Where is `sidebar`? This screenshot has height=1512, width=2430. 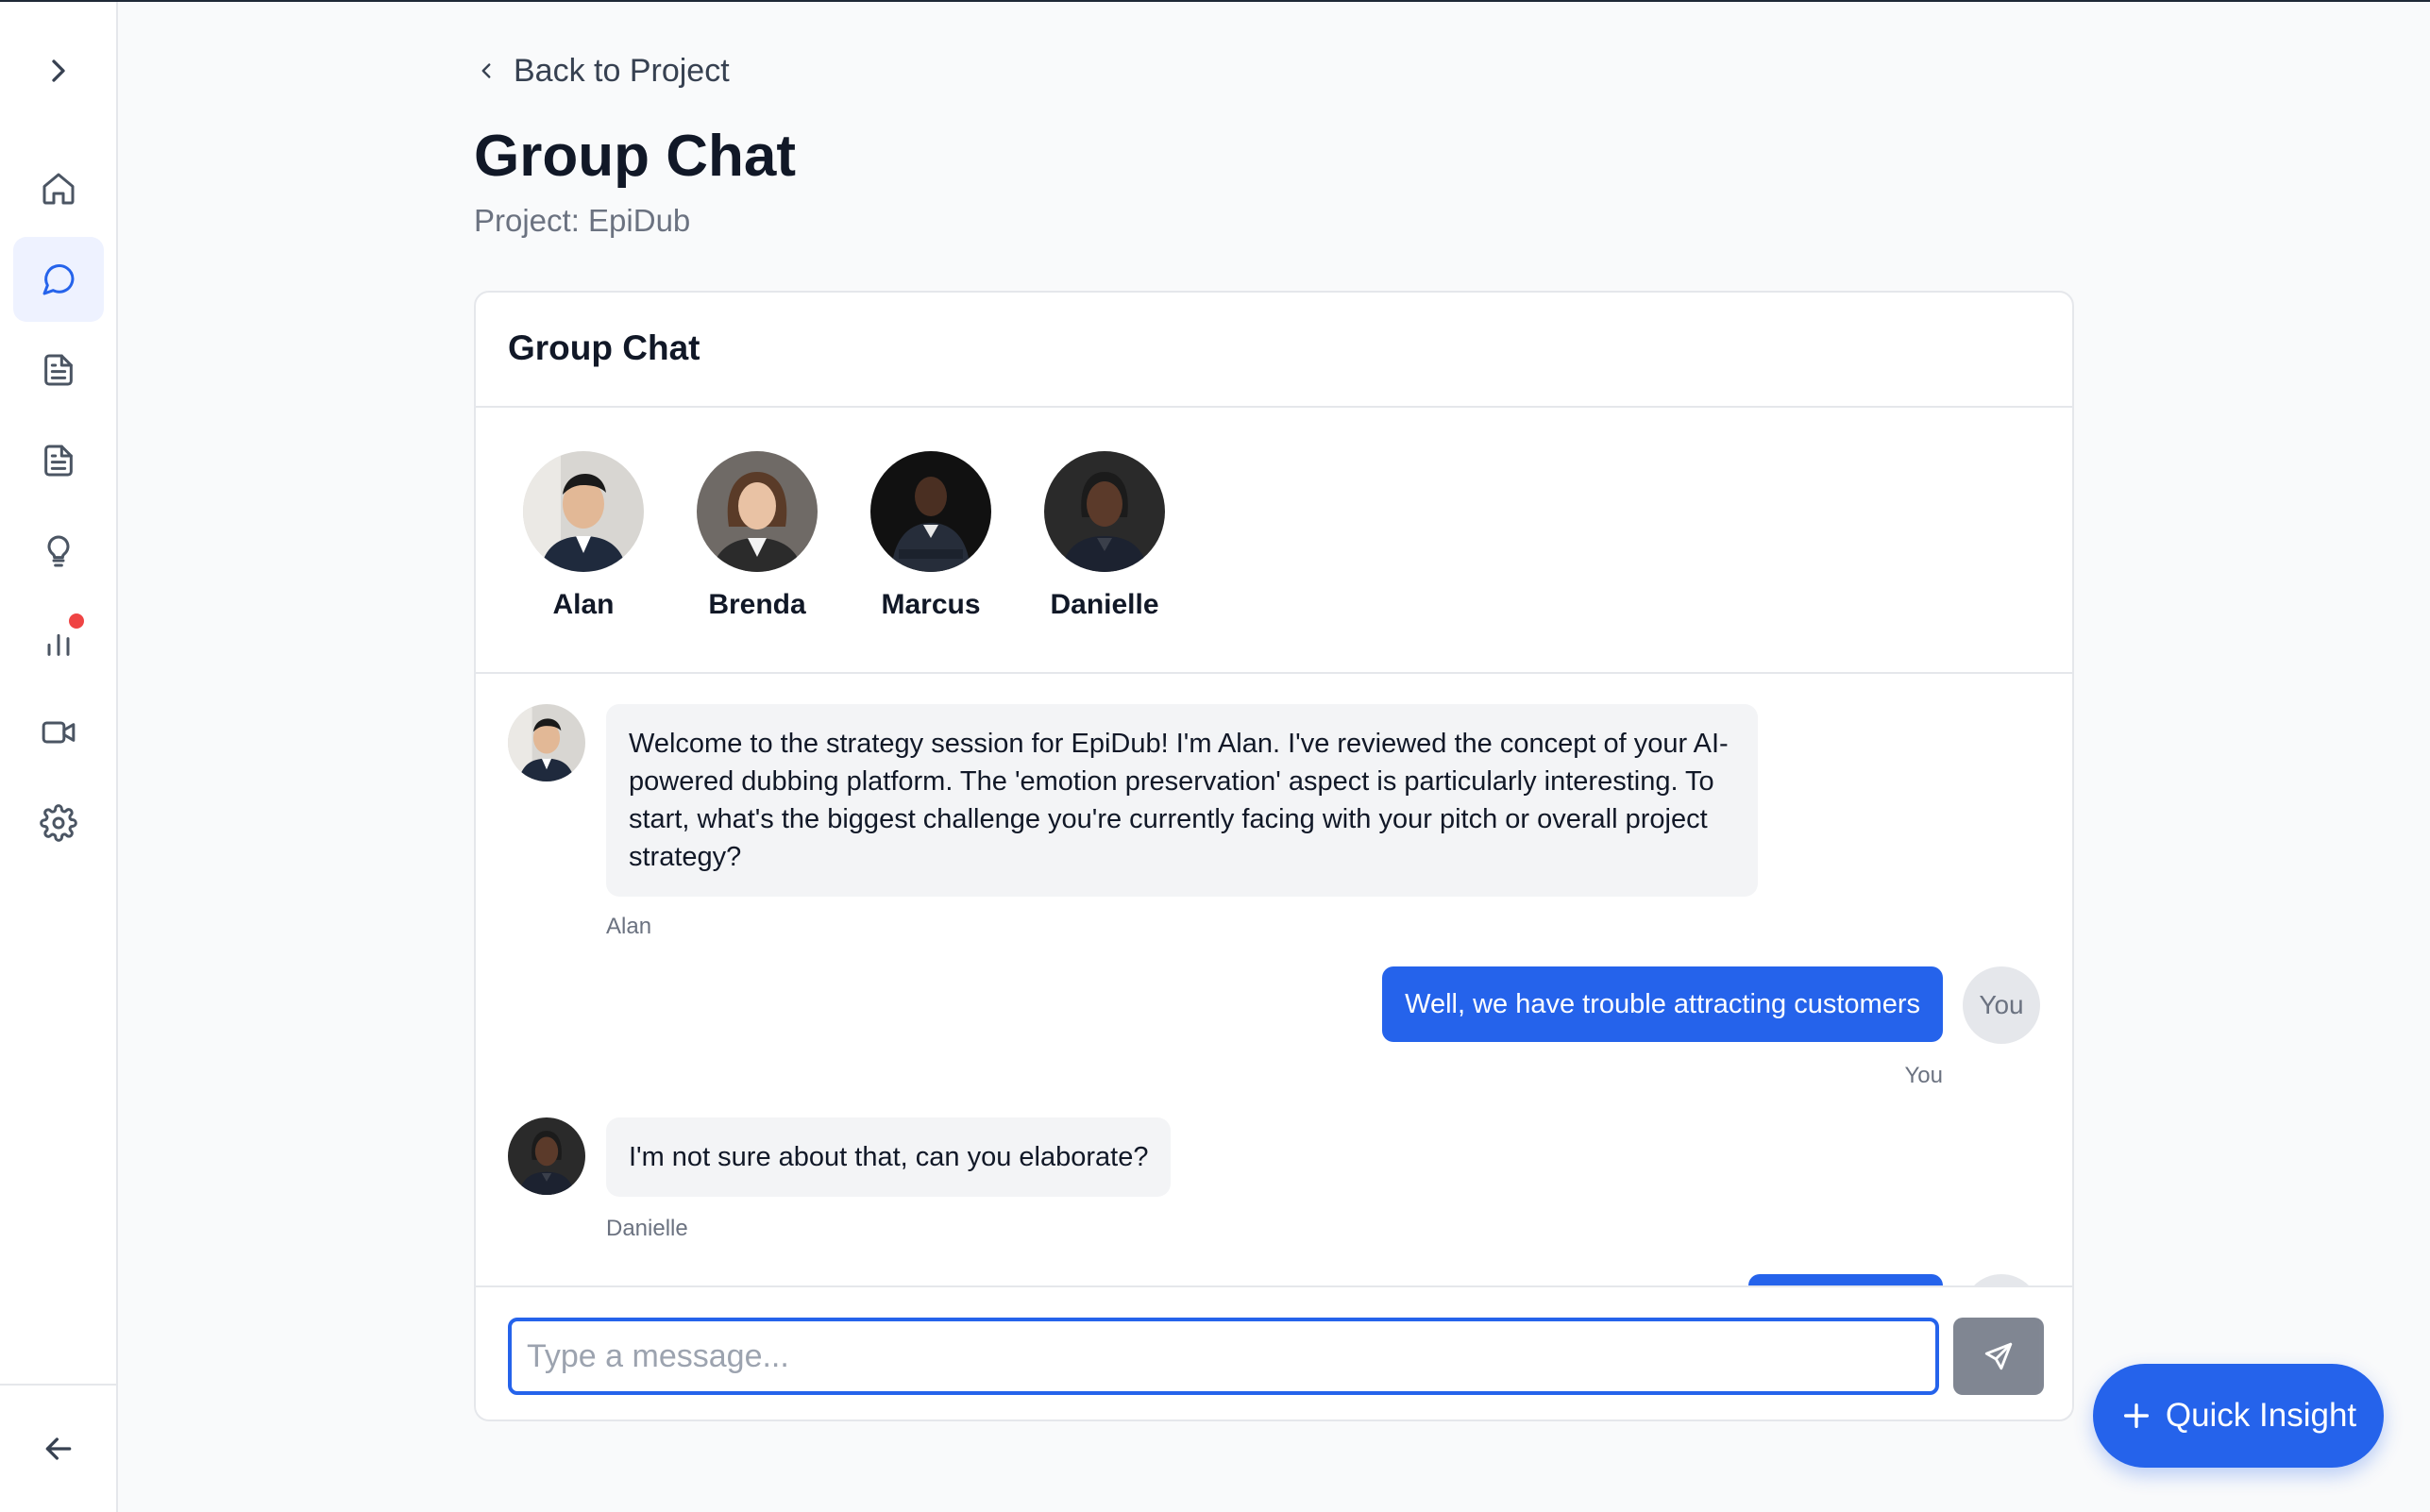
sidebar is located at coordinates (59, 757).